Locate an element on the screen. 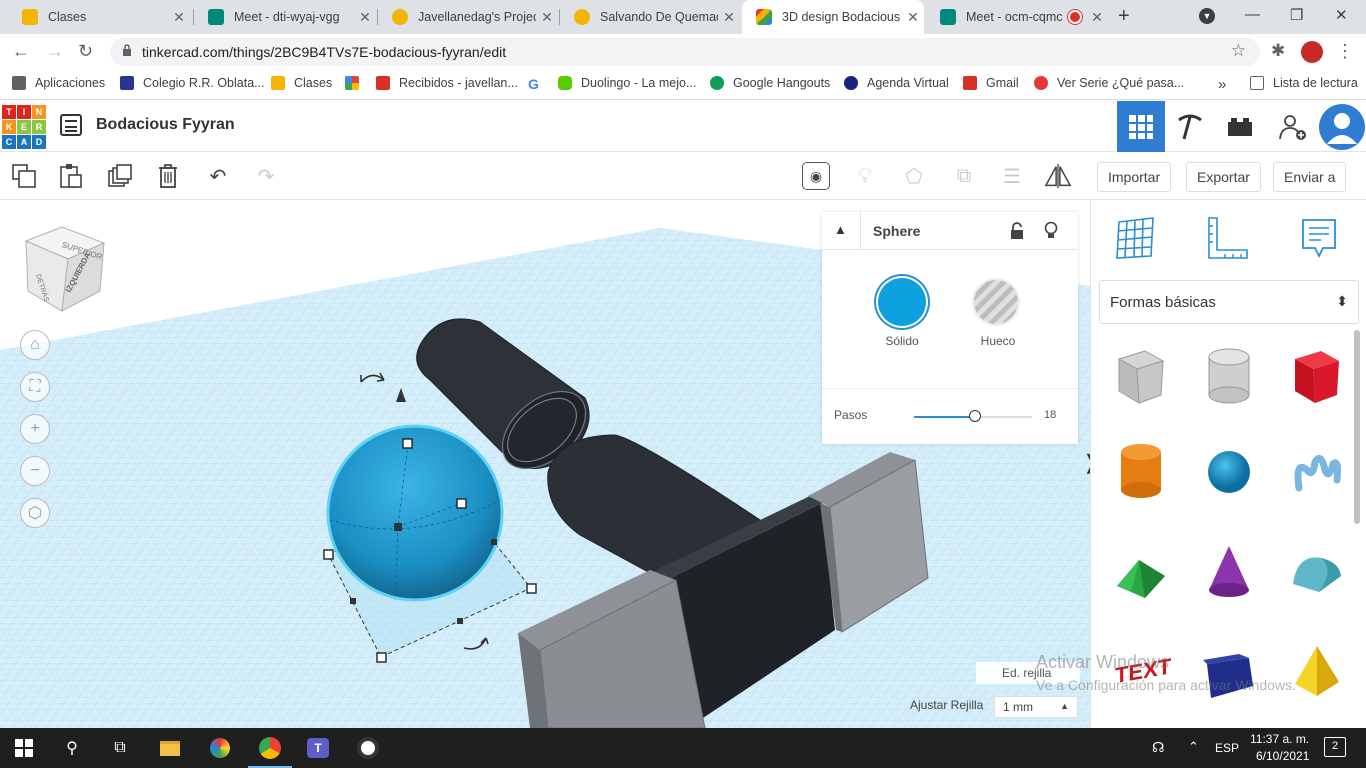 The image size is (1366, 768). tab-search-button: ▼ is located at coordinates (1207, 16).